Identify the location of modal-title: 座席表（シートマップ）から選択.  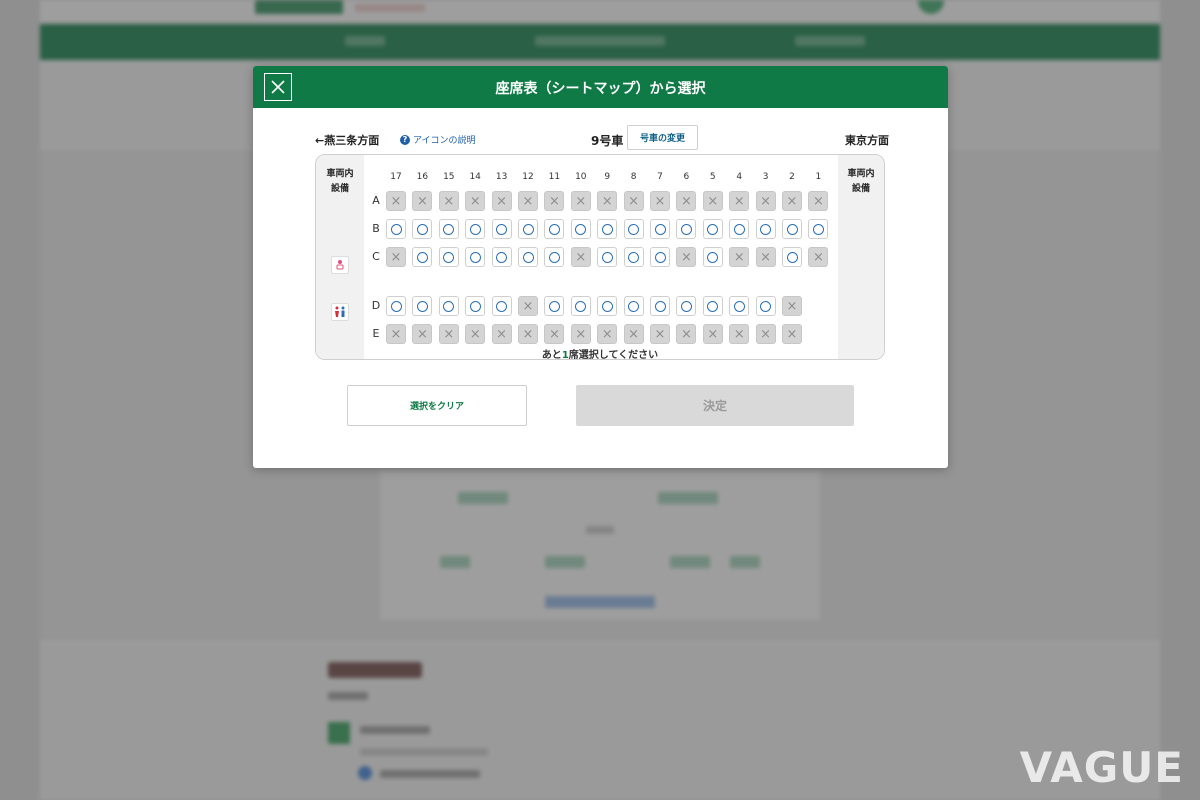
(600, 89).